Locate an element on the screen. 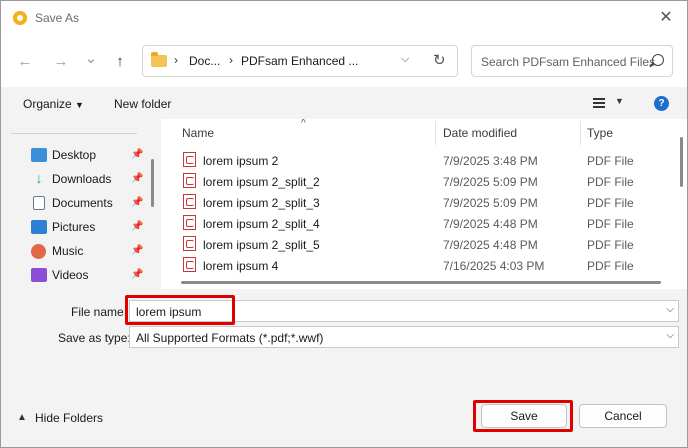  file-name: lorem ipsum 4 is located at coordinates (241, 266).